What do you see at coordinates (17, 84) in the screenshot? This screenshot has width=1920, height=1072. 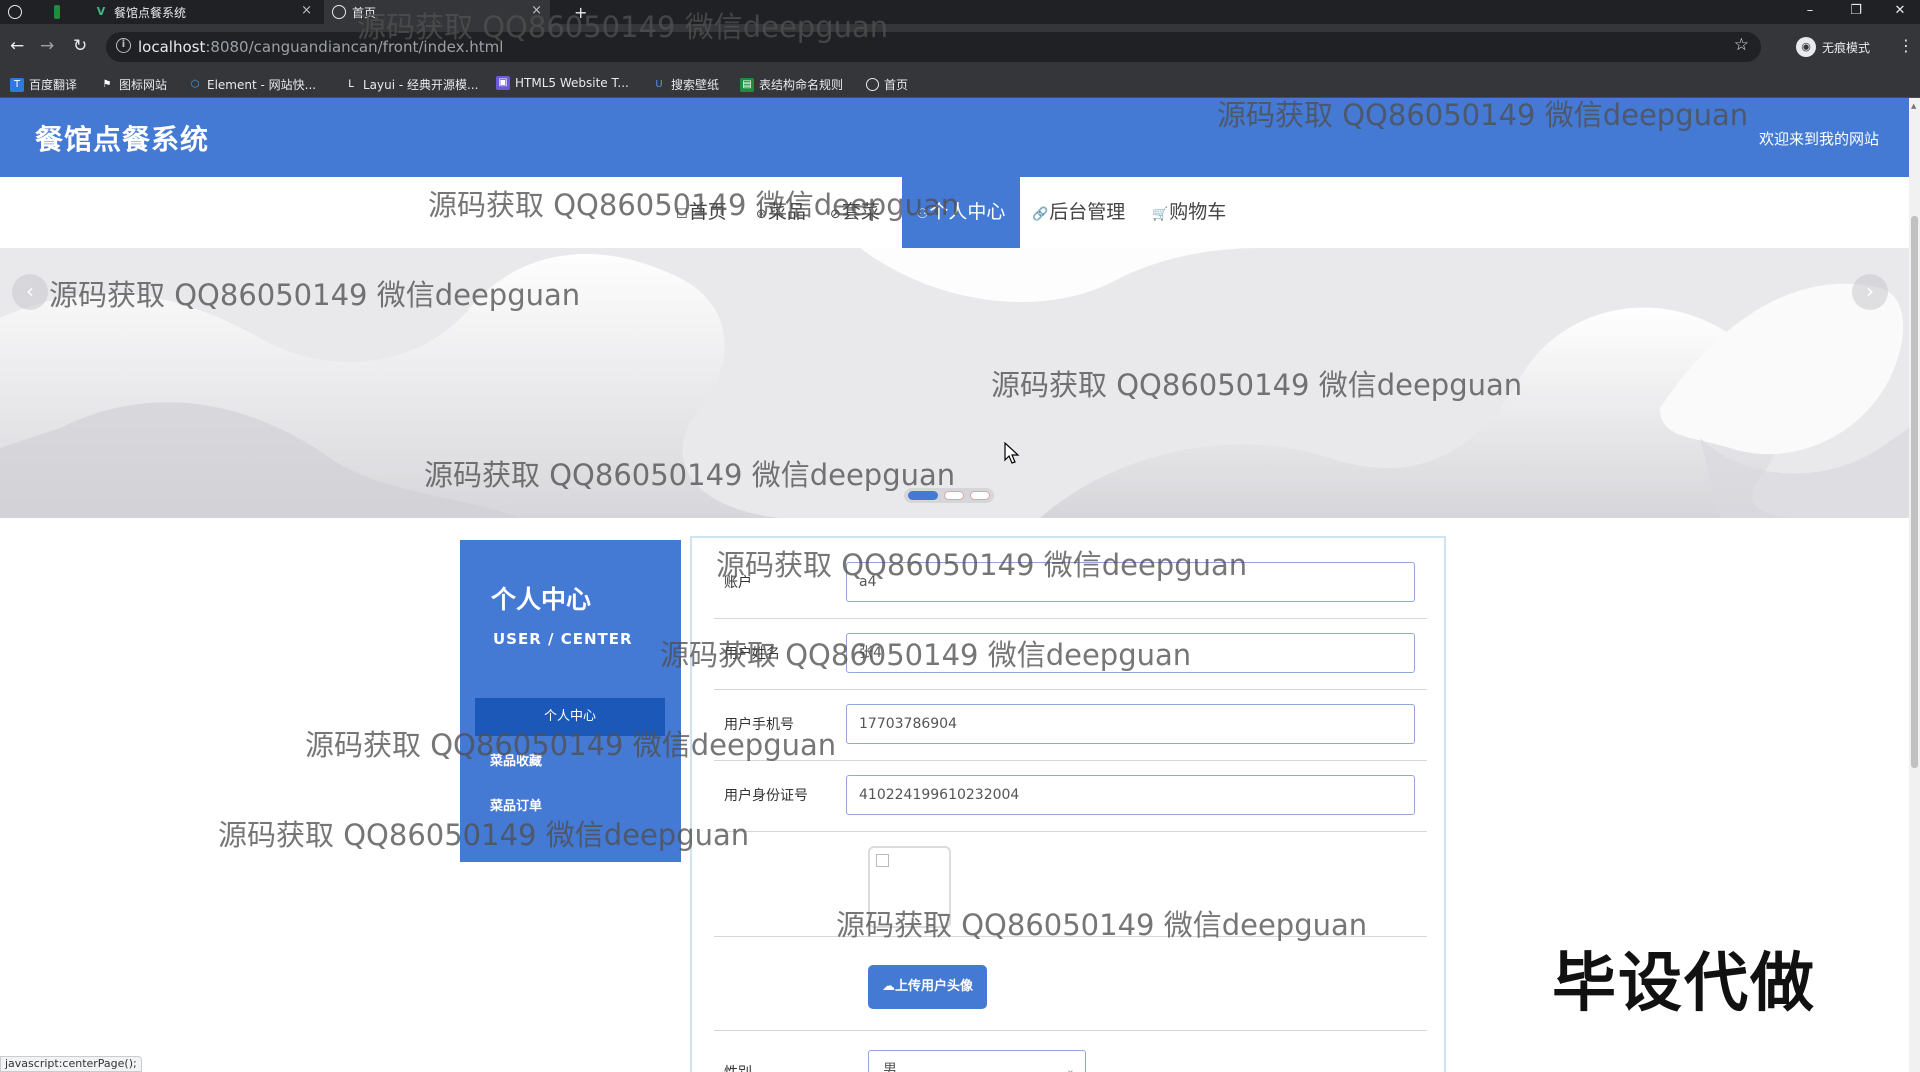 I see `translate-icon: T` at bounding box center [17, 84].